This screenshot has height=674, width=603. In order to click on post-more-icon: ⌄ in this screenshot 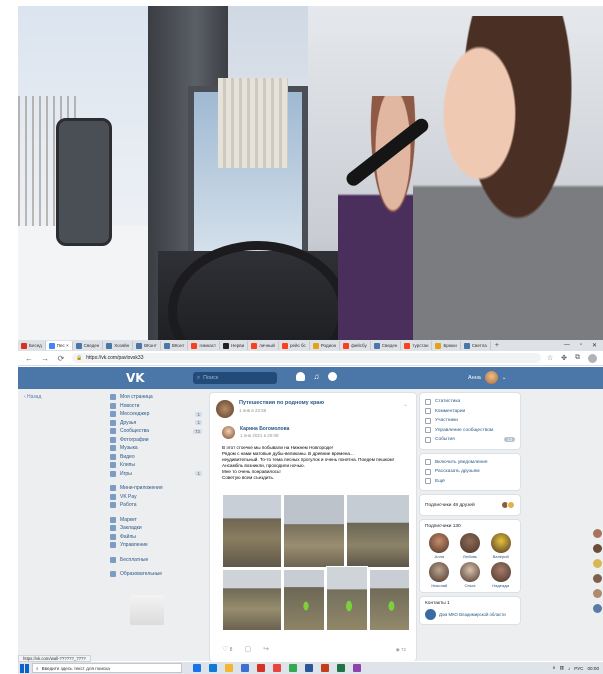, I will do `click(405, 404)`.